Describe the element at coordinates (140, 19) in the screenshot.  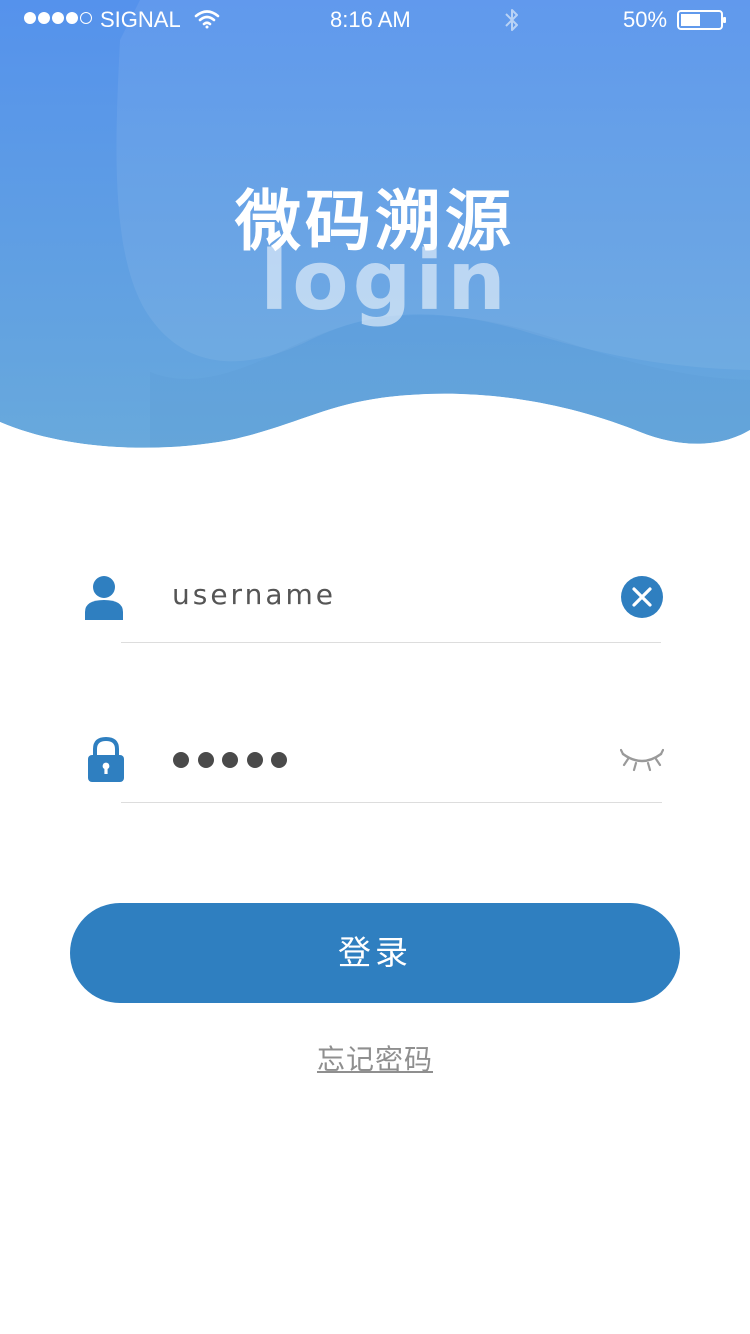
I see `carrier-label: SIGNAL` at that location.